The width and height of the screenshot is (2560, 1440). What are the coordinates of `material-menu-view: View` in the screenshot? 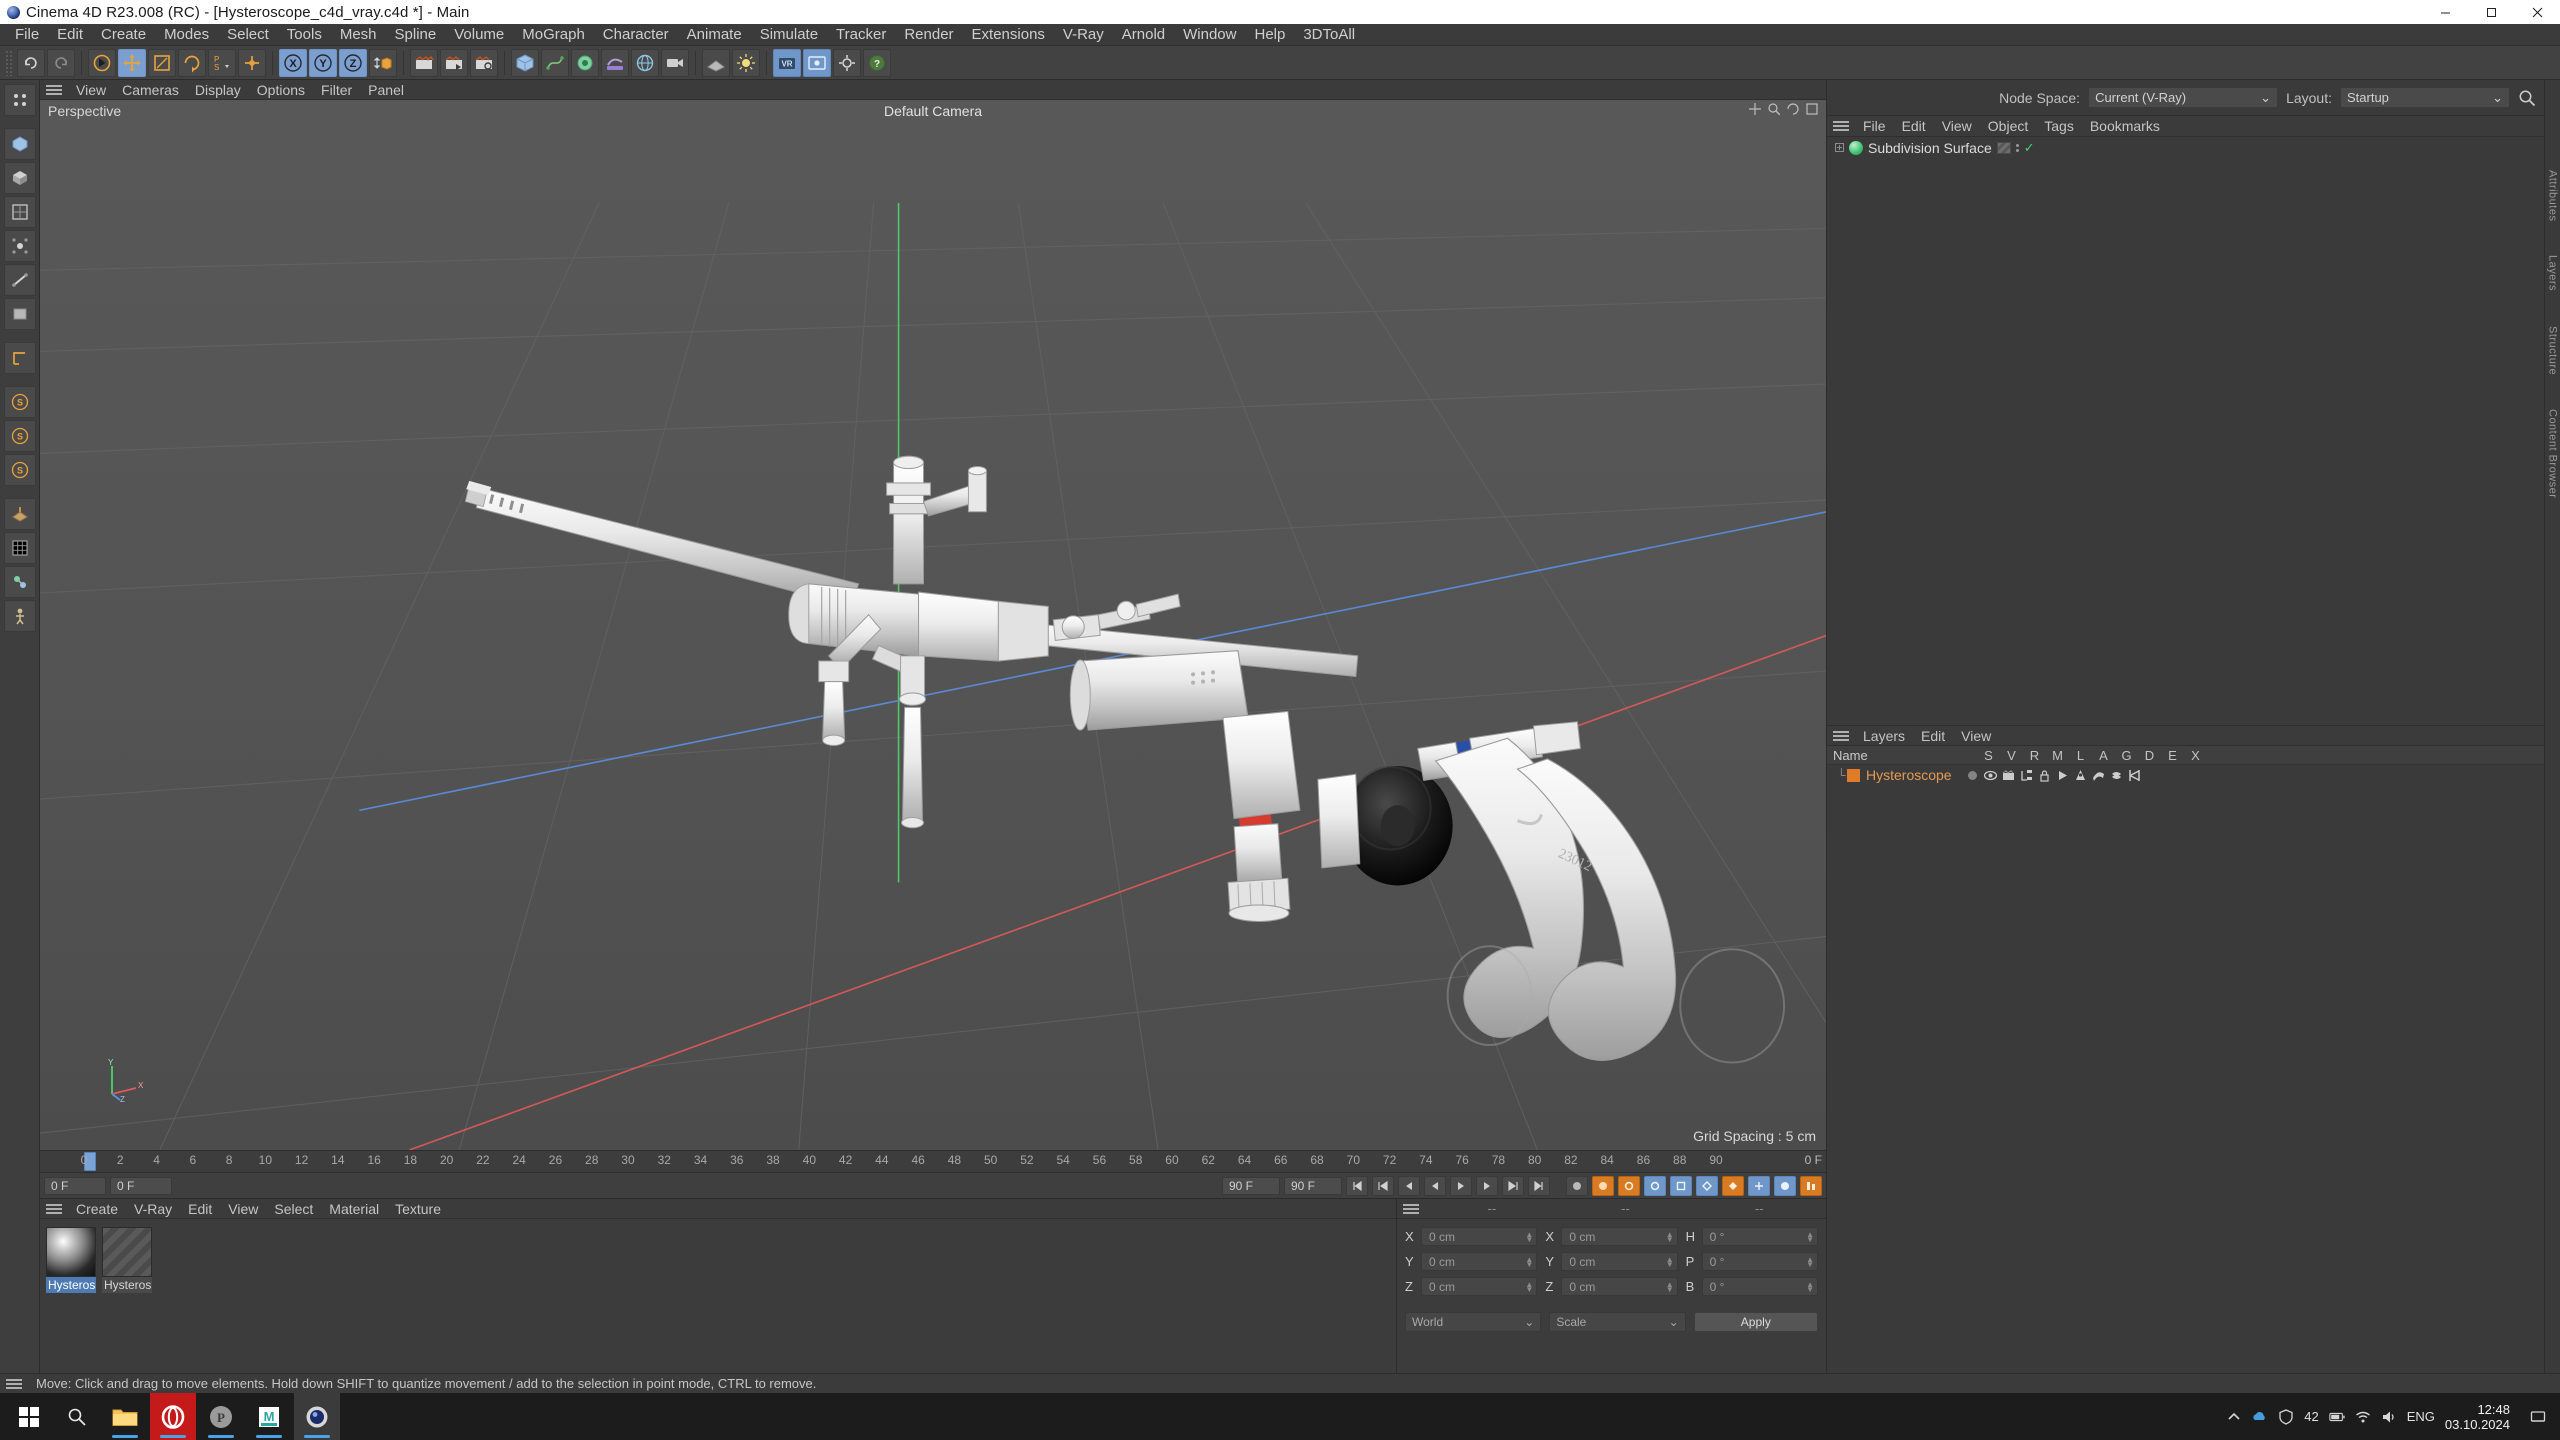 It's located at (243, 1209).